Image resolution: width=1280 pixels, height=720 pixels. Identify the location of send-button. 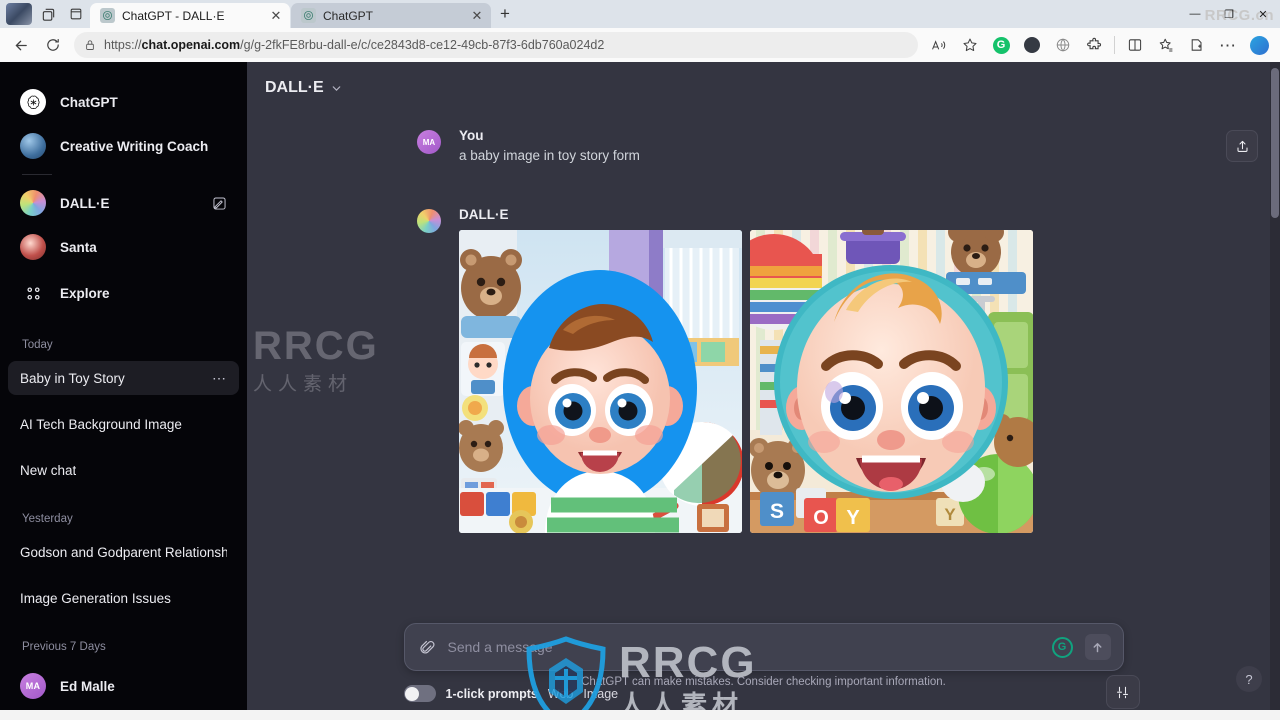
(1097, 647).